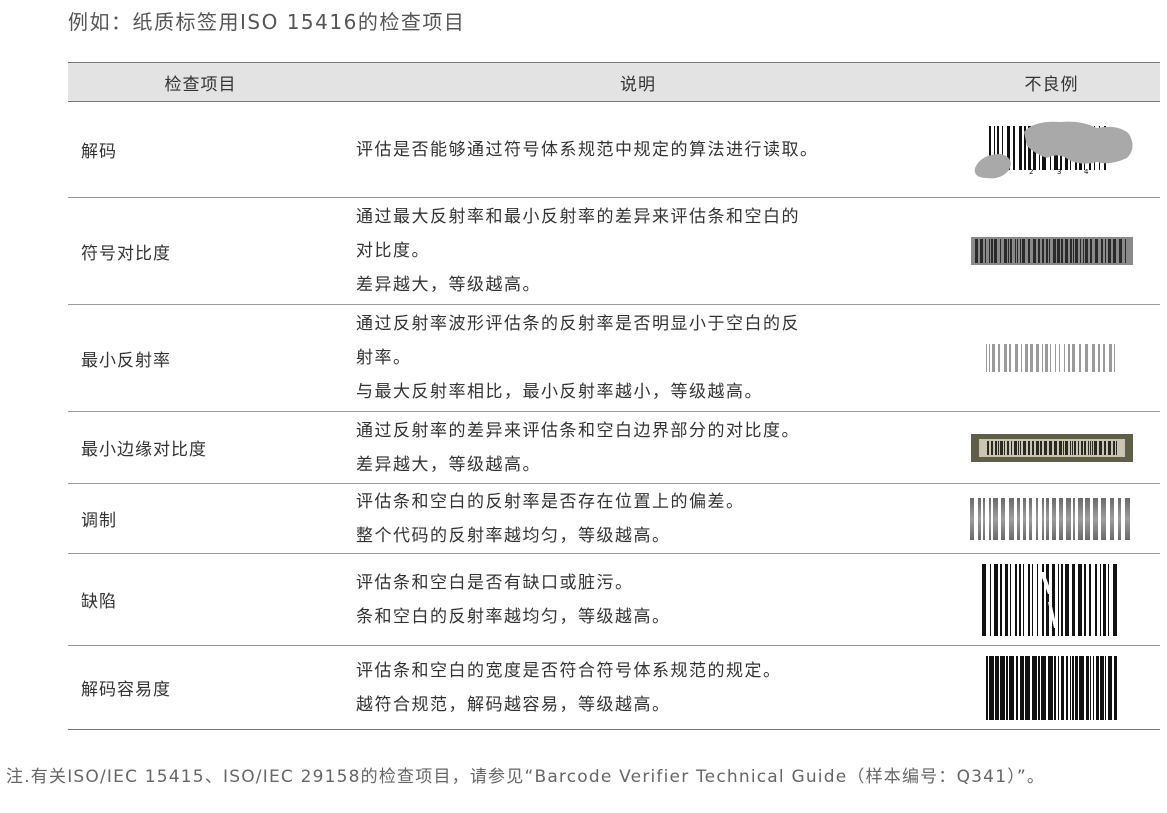 The width and height of the screenshot is (1167, 813). What do you see at coordinates (495, 582) in the screenshot?
I see `desc-line: 评估条和空白是否有缺口或脏污。` at bounding box center [495, 582].